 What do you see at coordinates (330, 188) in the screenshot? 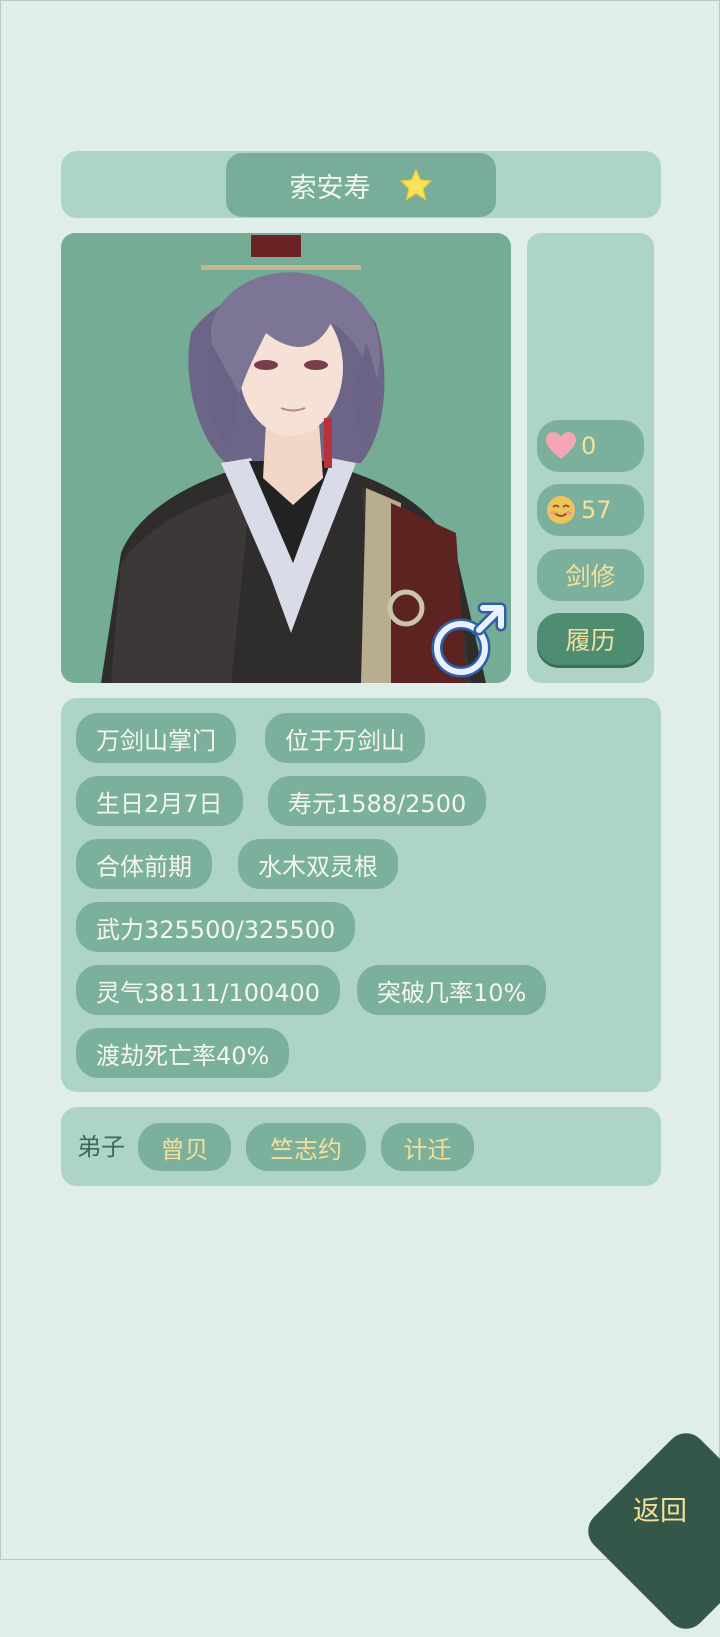
I see `character-name: 索安寿` at bounding box center [330, 188].